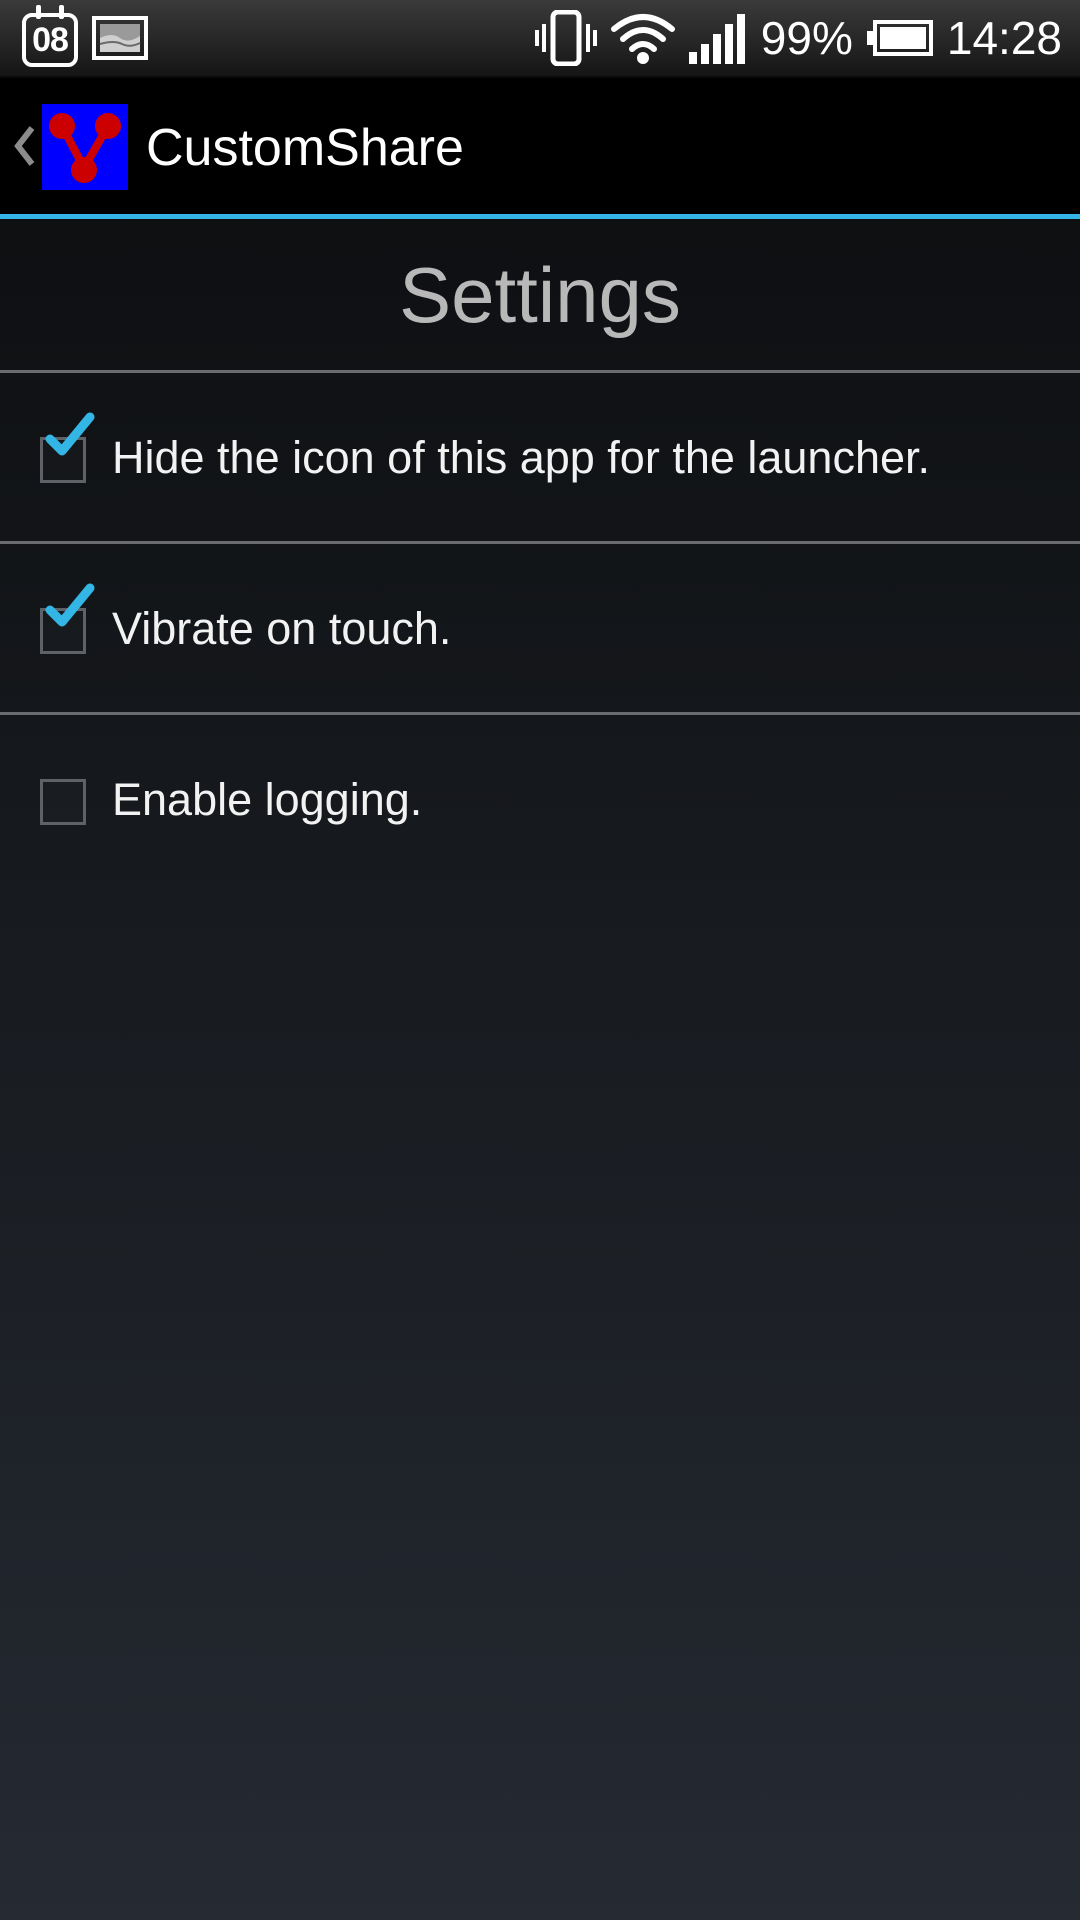  What do you see at coordinates (540, 628) in the screenshot?
I see `setting-row-vibrate: Vibrate on touch.` at bounding box center [540, 628].